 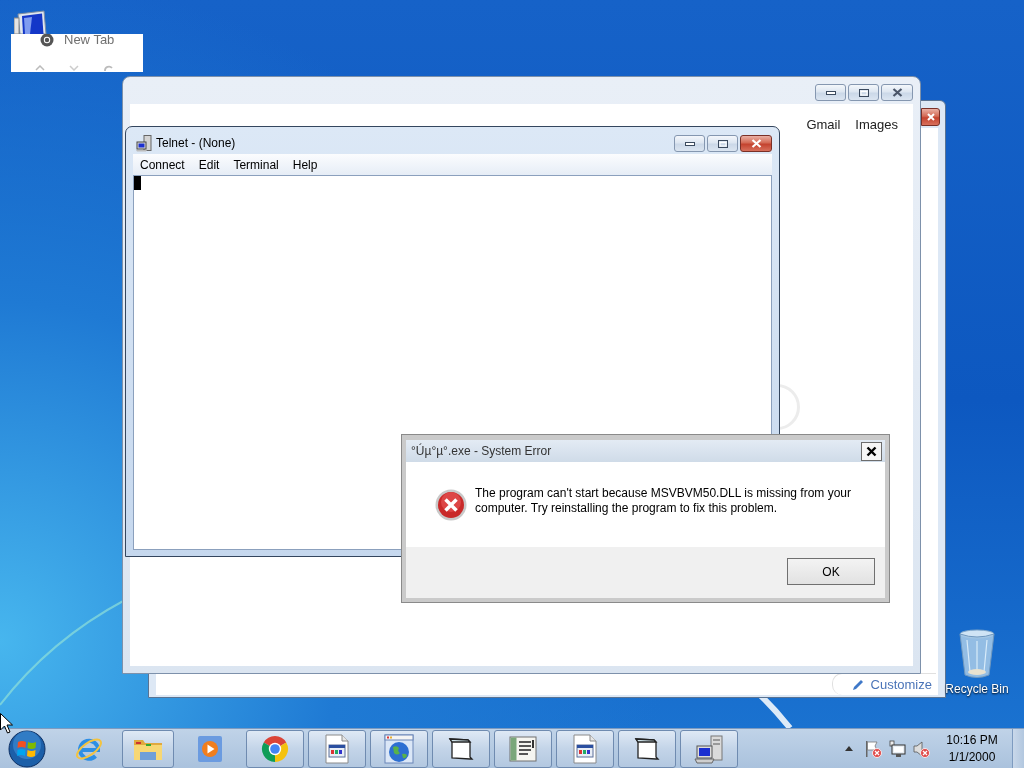 What do you see at coordinates (972, 748) in the screenshot?
I see `clock-button: 10:16 PM 1/1/2000` at bounding box center [972, 748].